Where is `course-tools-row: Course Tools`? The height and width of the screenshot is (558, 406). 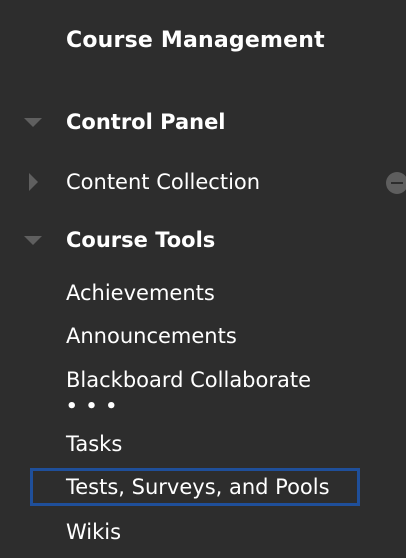
course-tools-row: Course Tools is located at coordinates (203, 240).